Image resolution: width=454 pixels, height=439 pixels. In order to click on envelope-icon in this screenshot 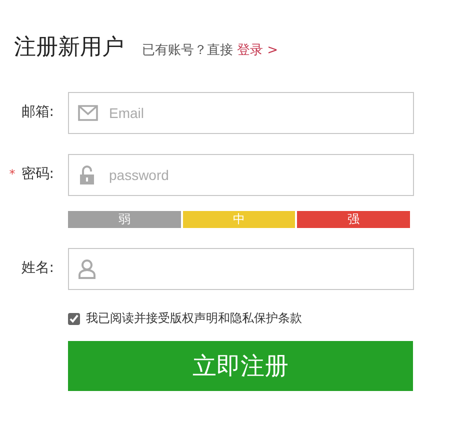, I will do `click(88, 113)`.